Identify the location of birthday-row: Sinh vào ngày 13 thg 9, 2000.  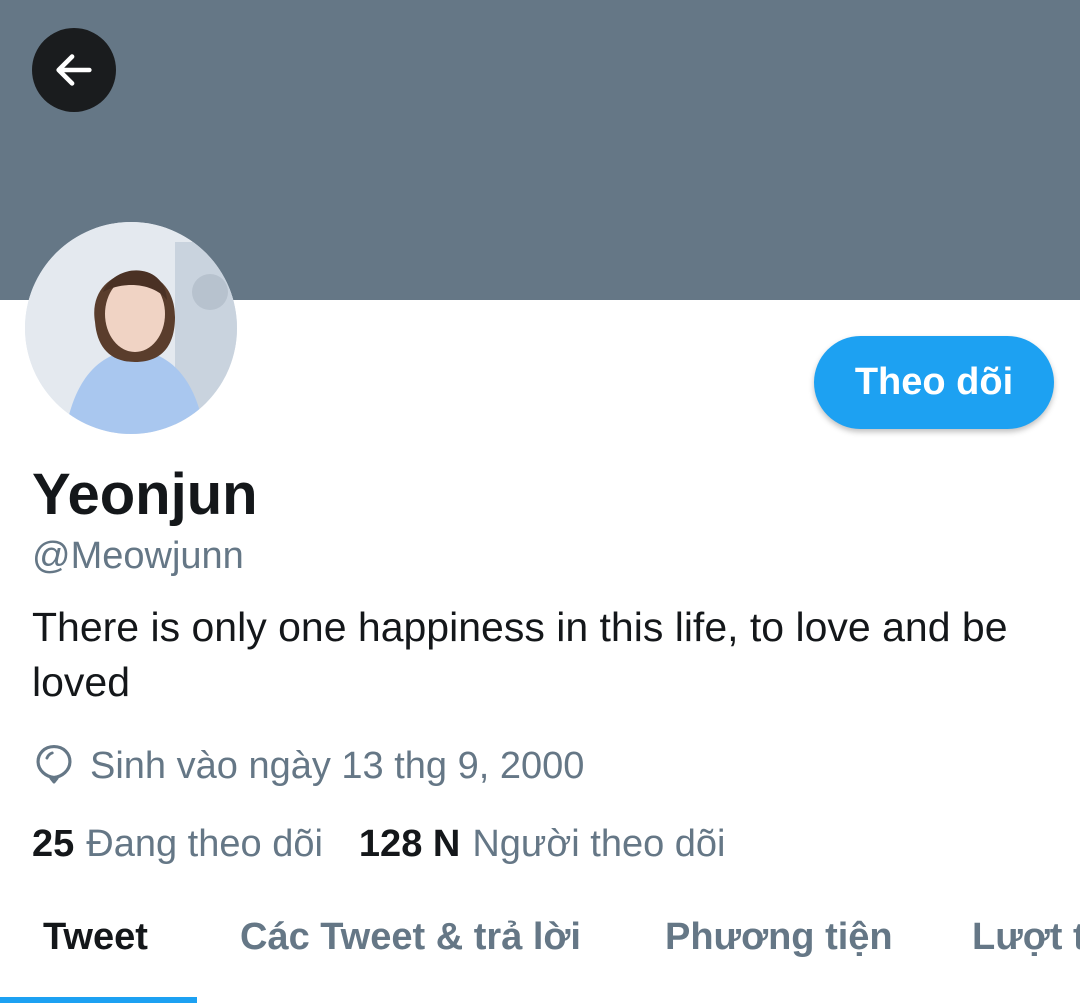
(308, 766).